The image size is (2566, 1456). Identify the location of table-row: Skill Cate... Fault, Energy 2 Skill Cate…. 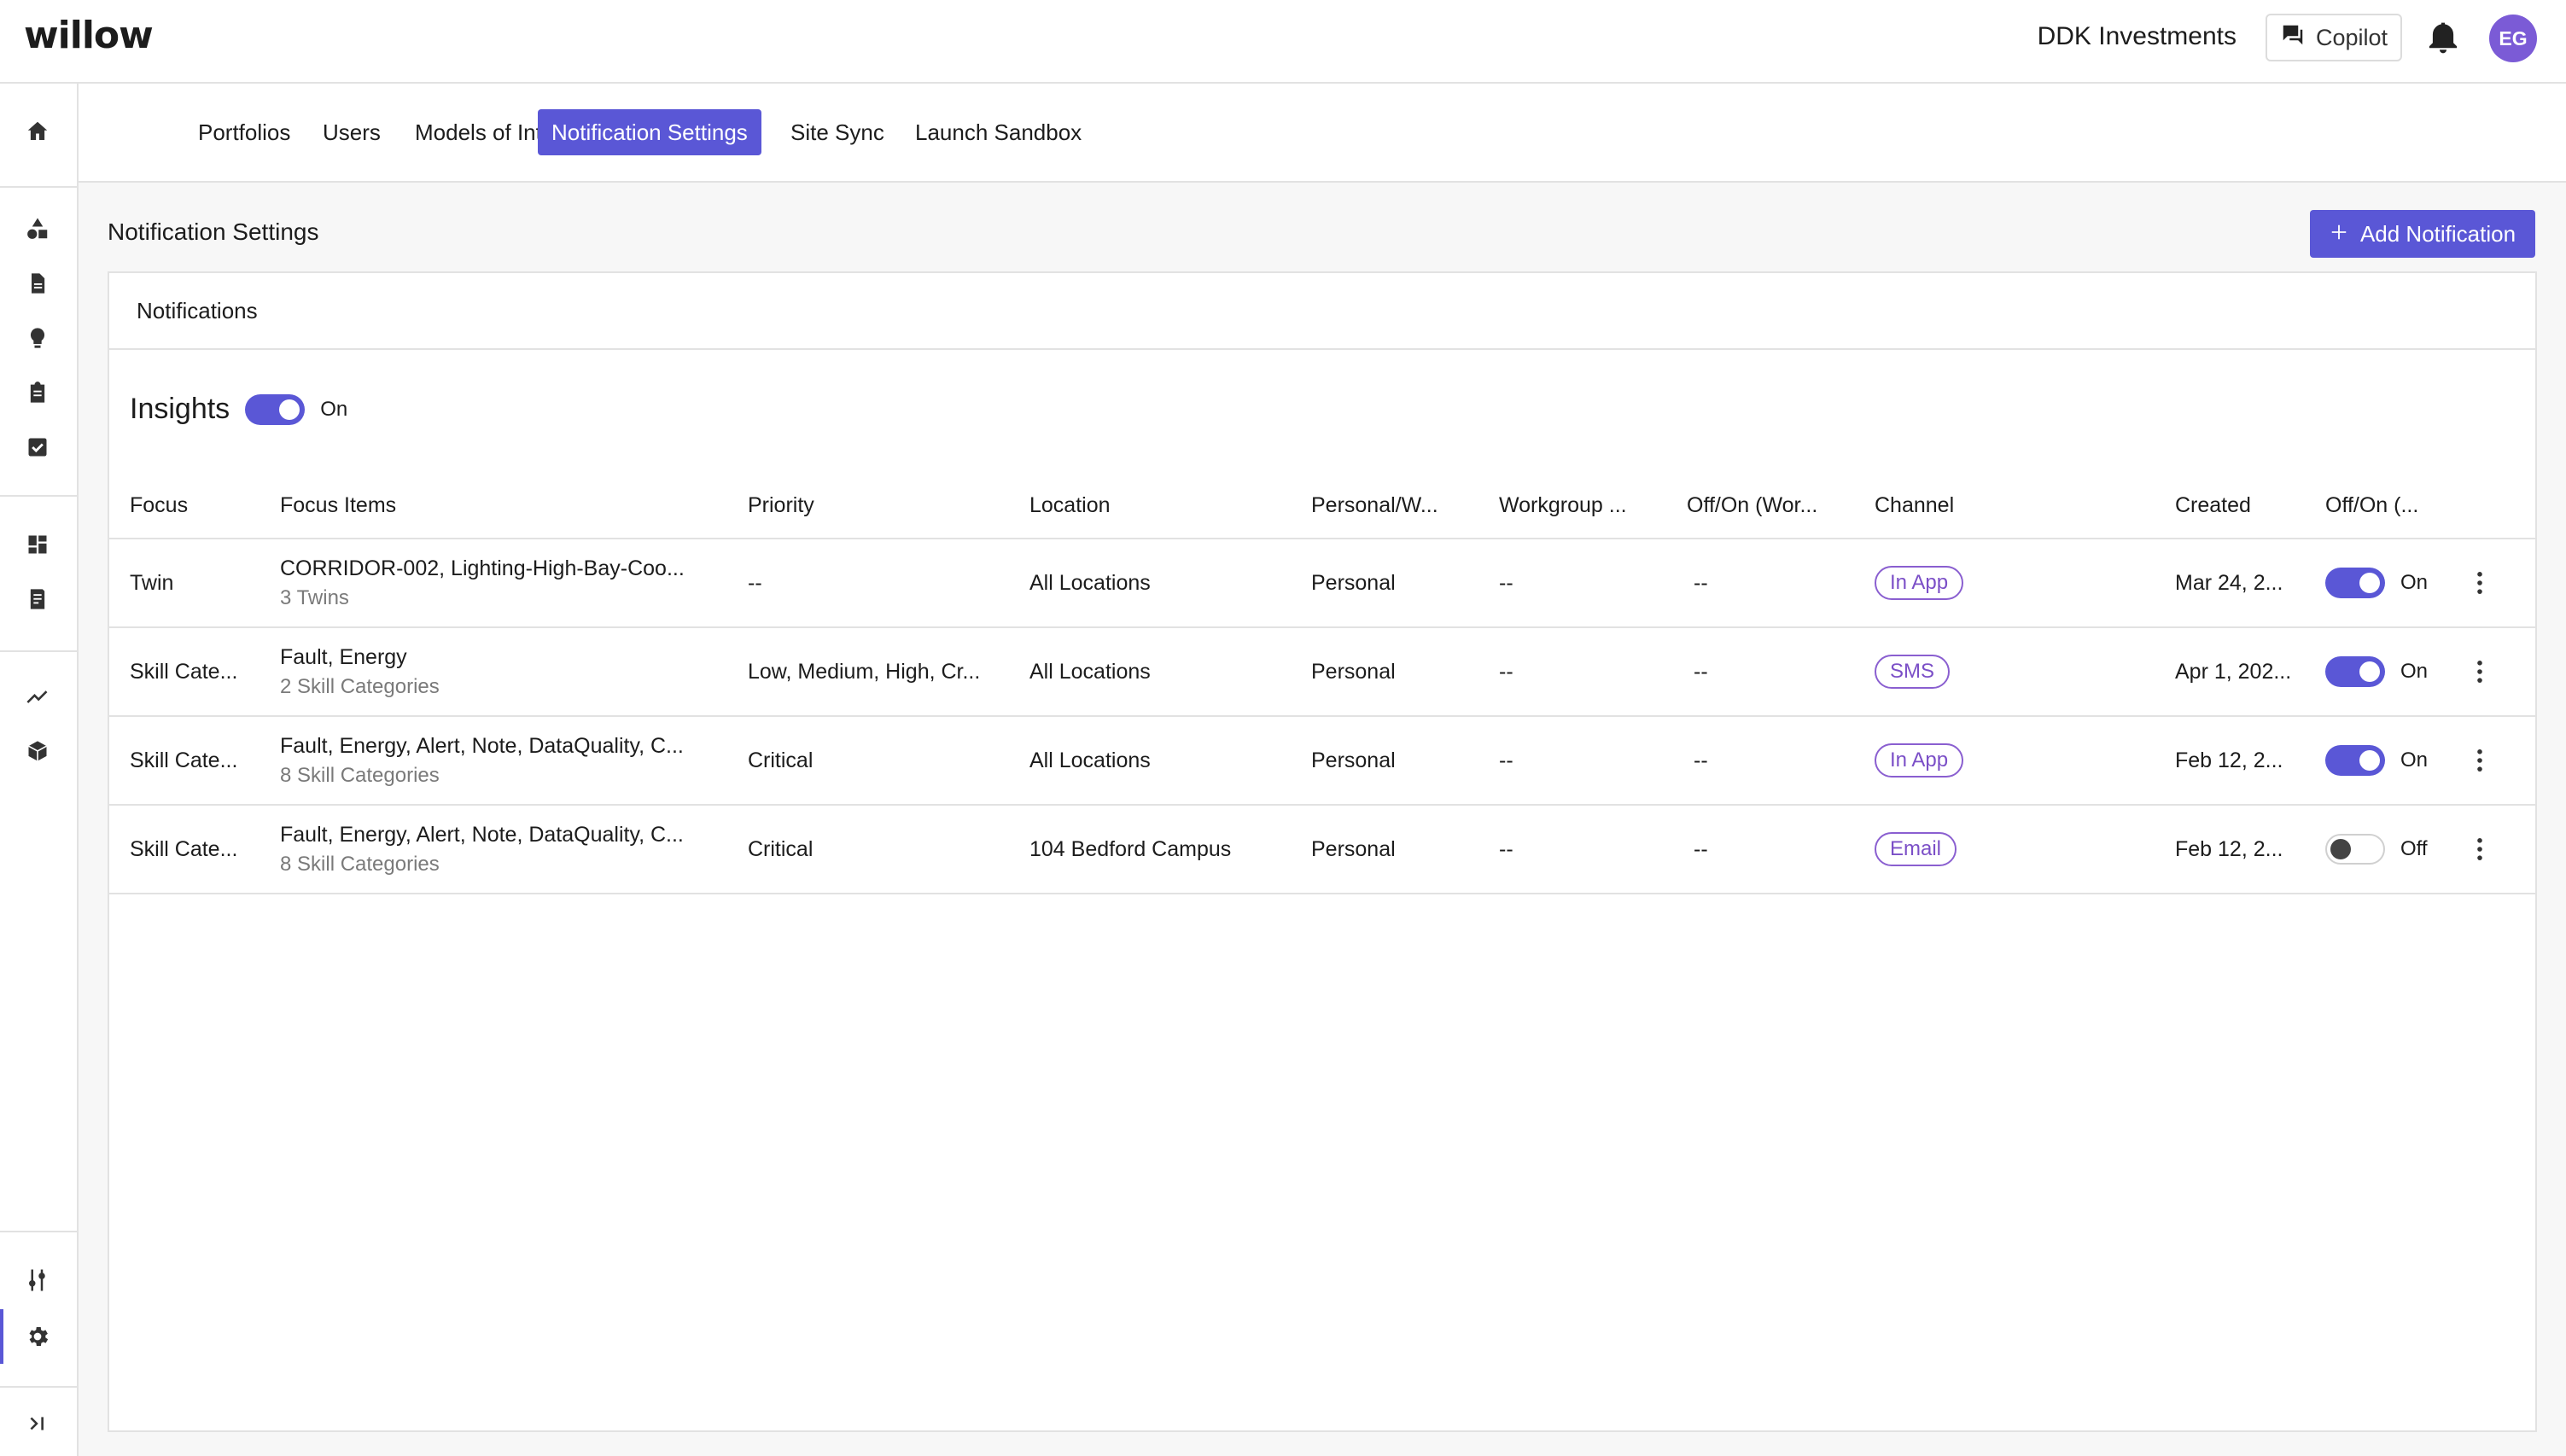
(1322, 673).